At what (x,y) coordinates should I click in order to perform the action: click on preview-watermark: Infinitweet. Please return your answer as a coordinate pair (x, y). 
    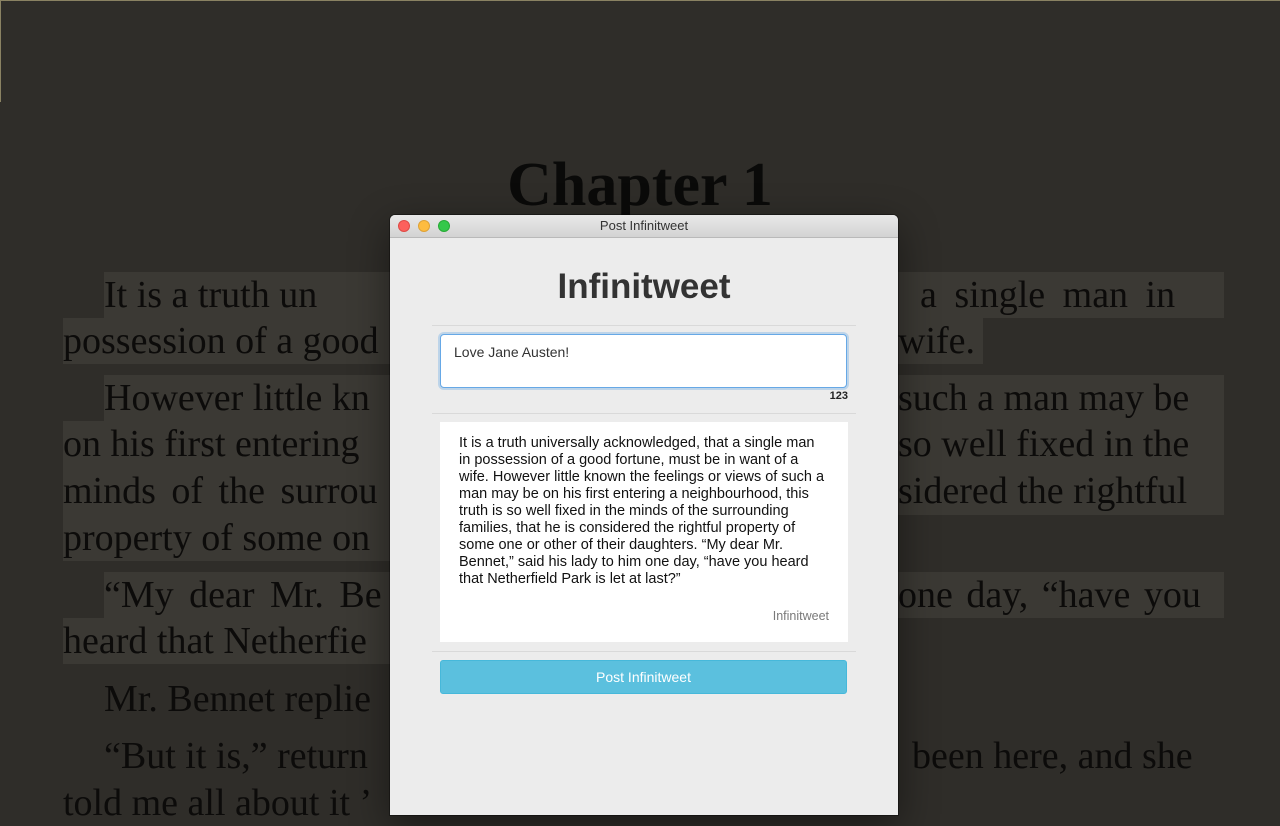
    Looking at the image, I should click on (800, 616).